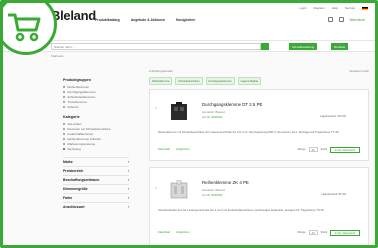 The height and width of the screenshot is (248, 378). Describe the element at coordinates (75, 189) in the screenshot. I see `filter-collapse-label: Klemmengröße` at that location.